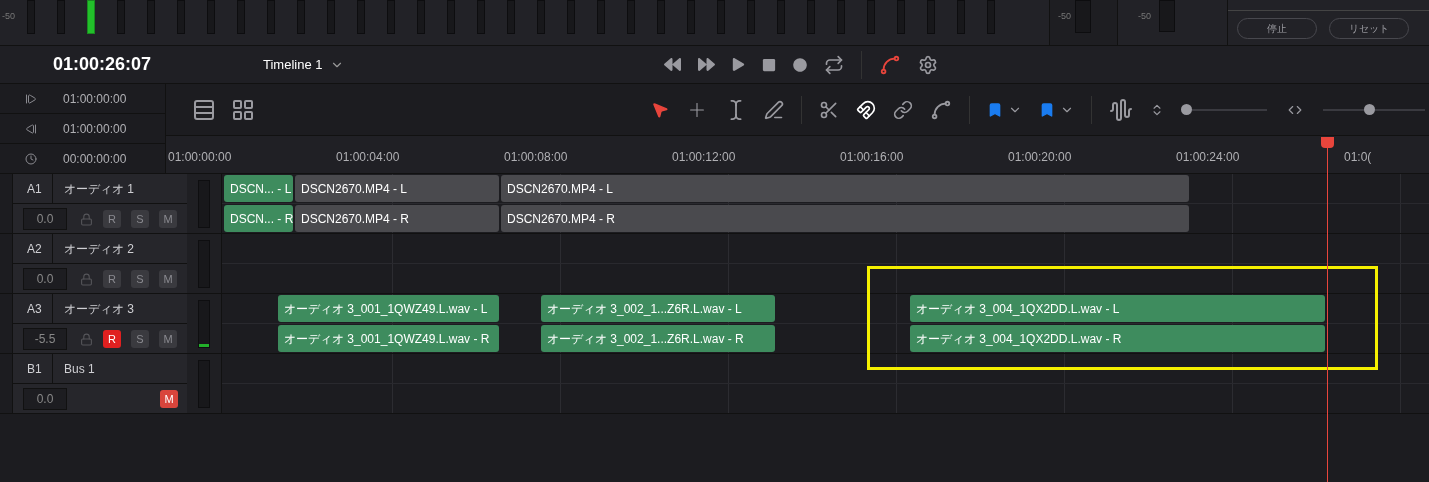 The width and height of the screenshot is (1429, 482). What do you see at coordinates (33, 368) in the screenshot?
I see `track-id: B1` at bounding box center [33, 368].